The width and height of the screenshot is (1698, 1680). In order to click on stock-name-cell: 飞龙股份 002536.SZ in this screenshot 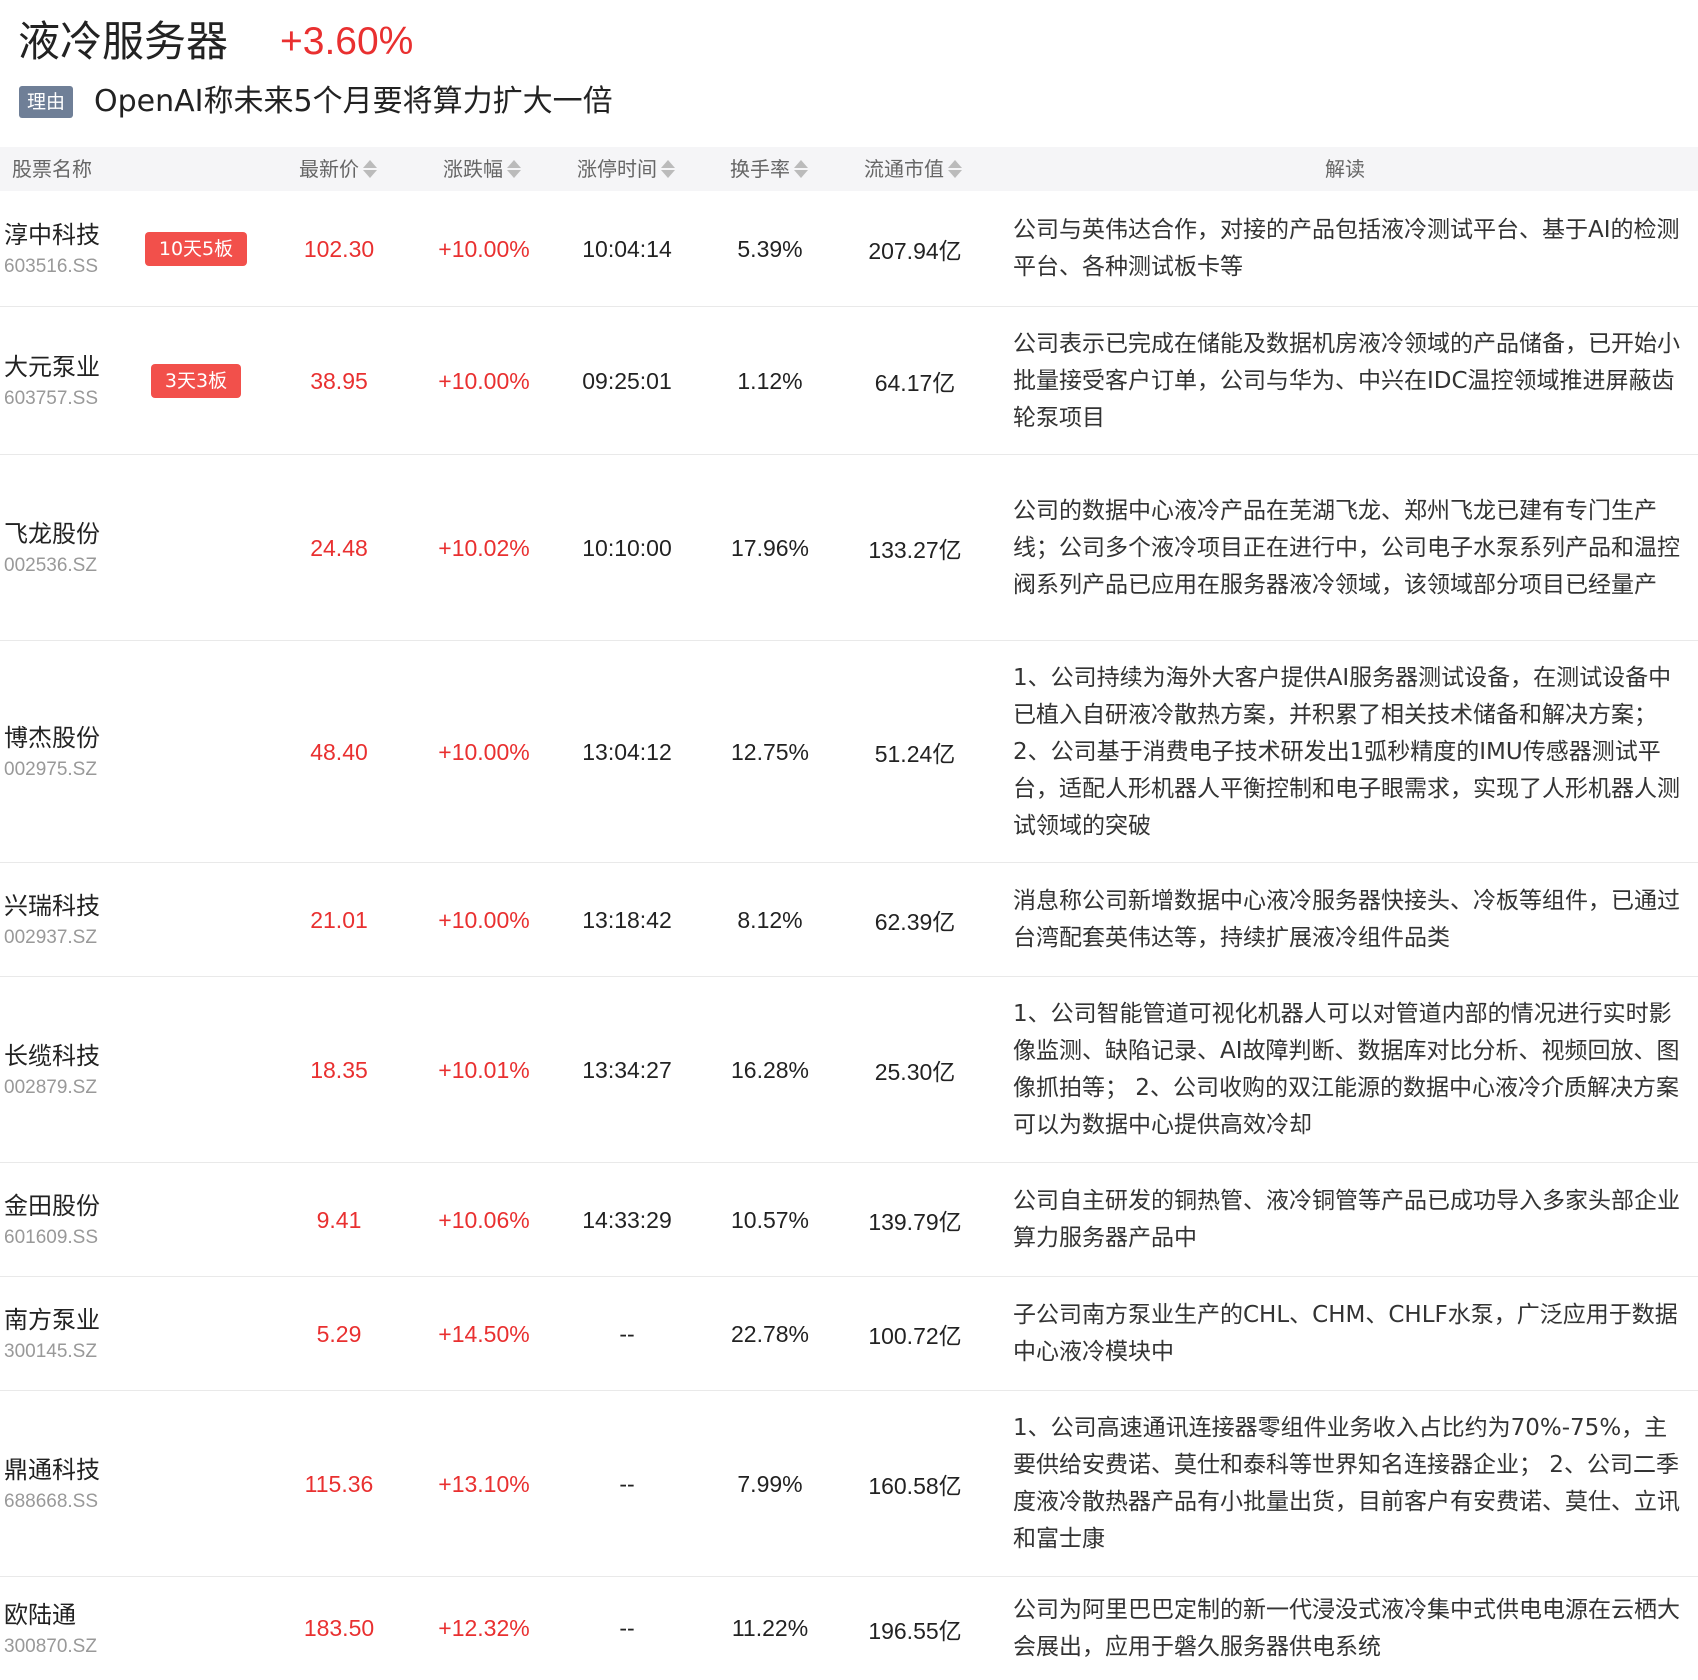, I will do `click(74, 548)`.